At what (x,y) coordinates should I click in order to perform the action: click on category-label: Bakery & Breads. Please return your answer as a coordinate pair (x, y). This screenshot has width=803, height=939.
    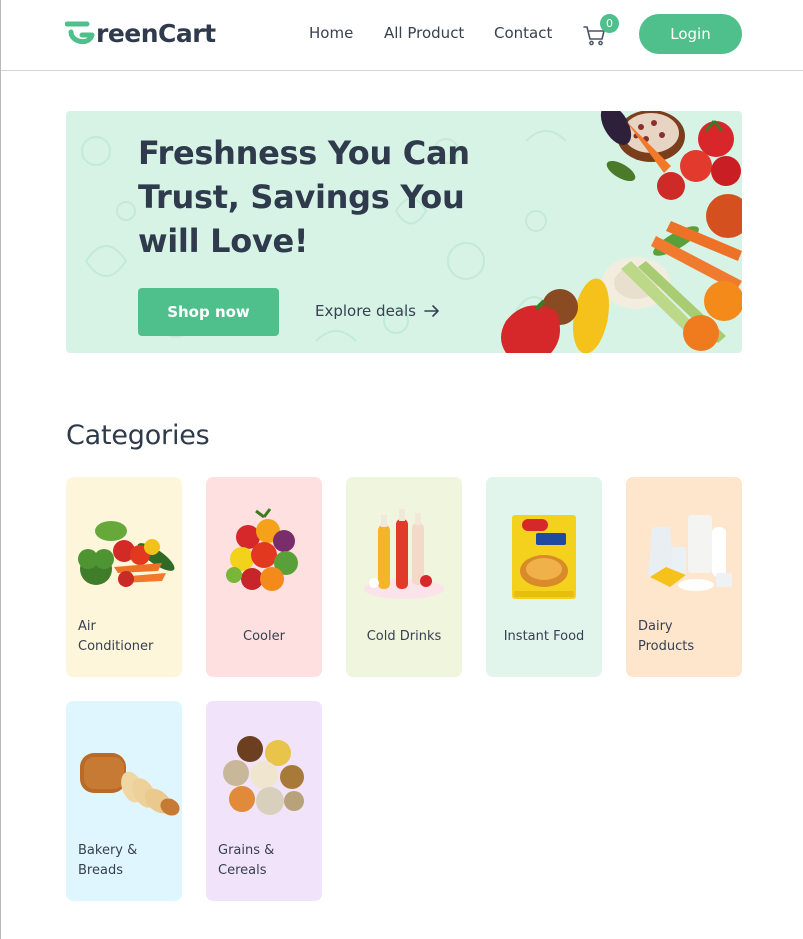
    Looking at the image, I should click on (136, 861).